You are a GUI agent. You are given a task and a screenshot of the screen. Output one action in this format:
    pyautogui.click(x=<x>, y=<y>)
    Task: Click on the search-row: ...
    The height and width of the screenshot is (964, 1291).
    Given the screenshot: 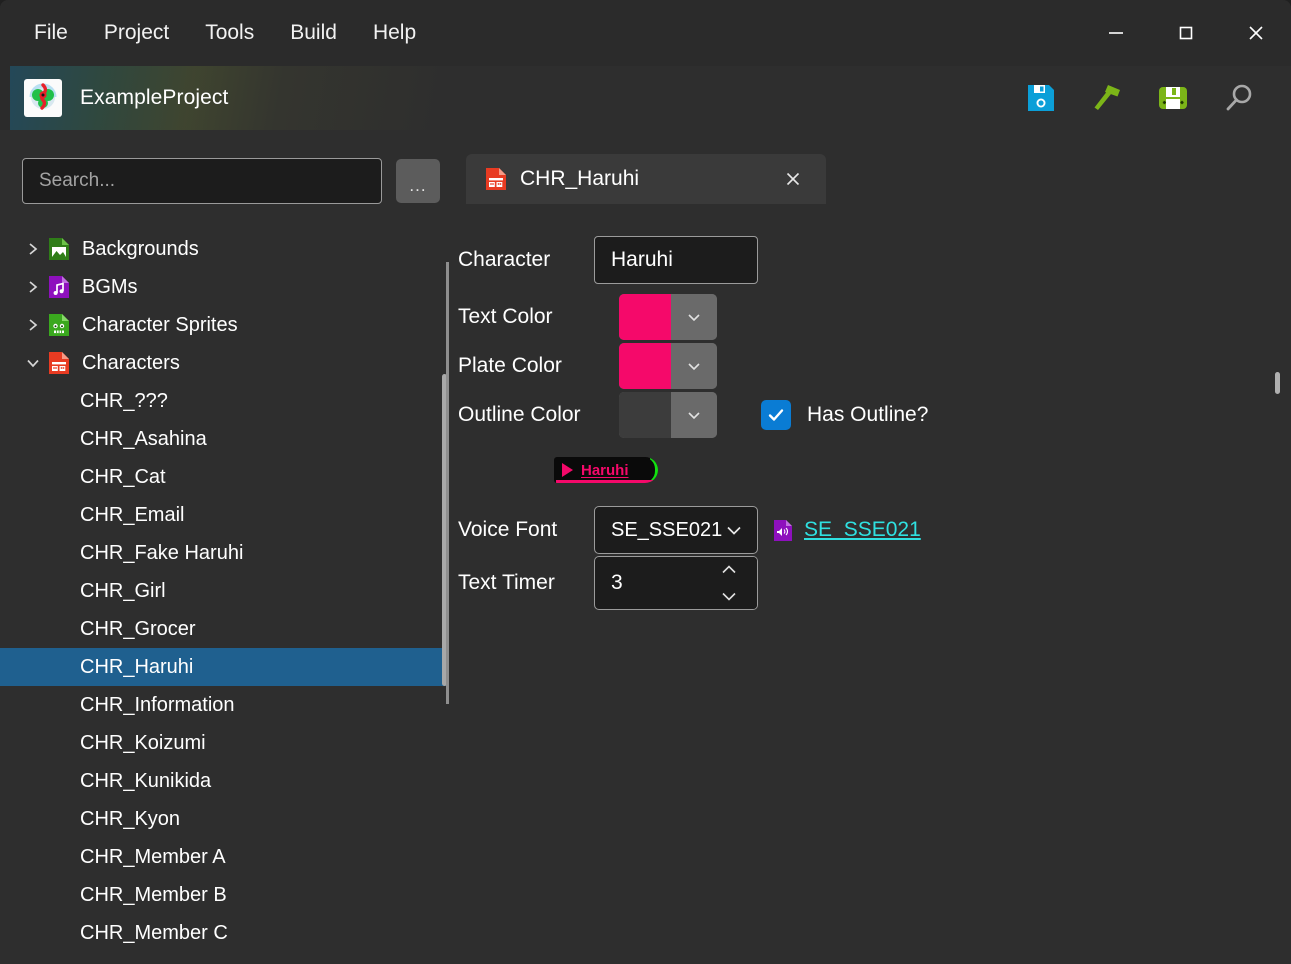 What is the action you would take?
    pyautogui.click(x=231, y=181)
    